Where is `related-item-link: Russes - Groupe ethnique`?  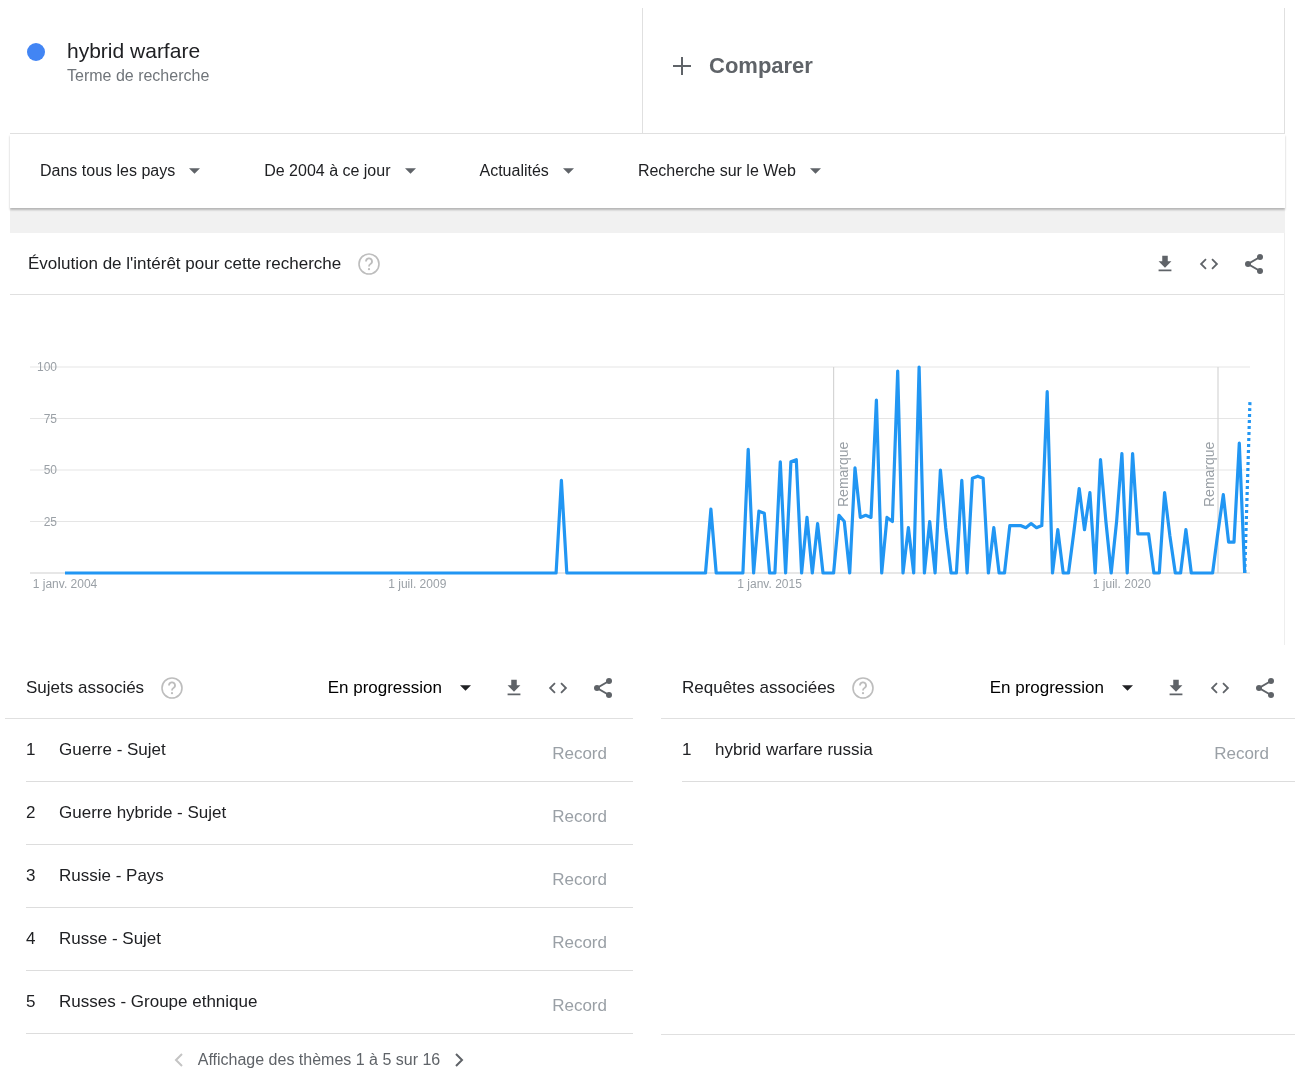
related-item-link: Russes - Groupe ethnique is located at coordinates (158, 1002).